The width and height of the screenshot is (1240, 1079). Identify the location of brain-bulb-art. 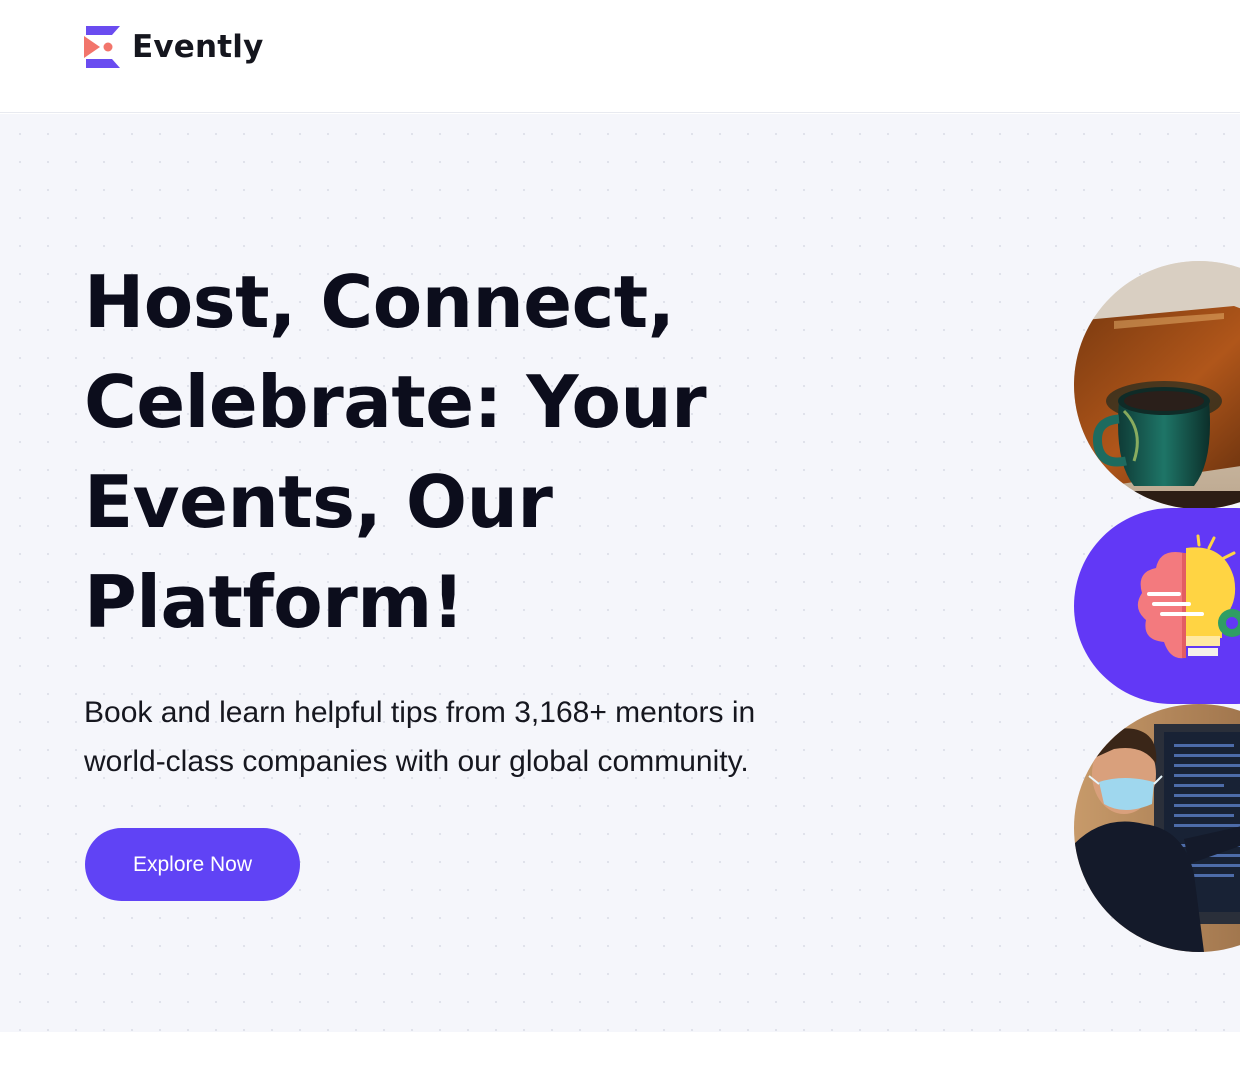
(1188, 596).